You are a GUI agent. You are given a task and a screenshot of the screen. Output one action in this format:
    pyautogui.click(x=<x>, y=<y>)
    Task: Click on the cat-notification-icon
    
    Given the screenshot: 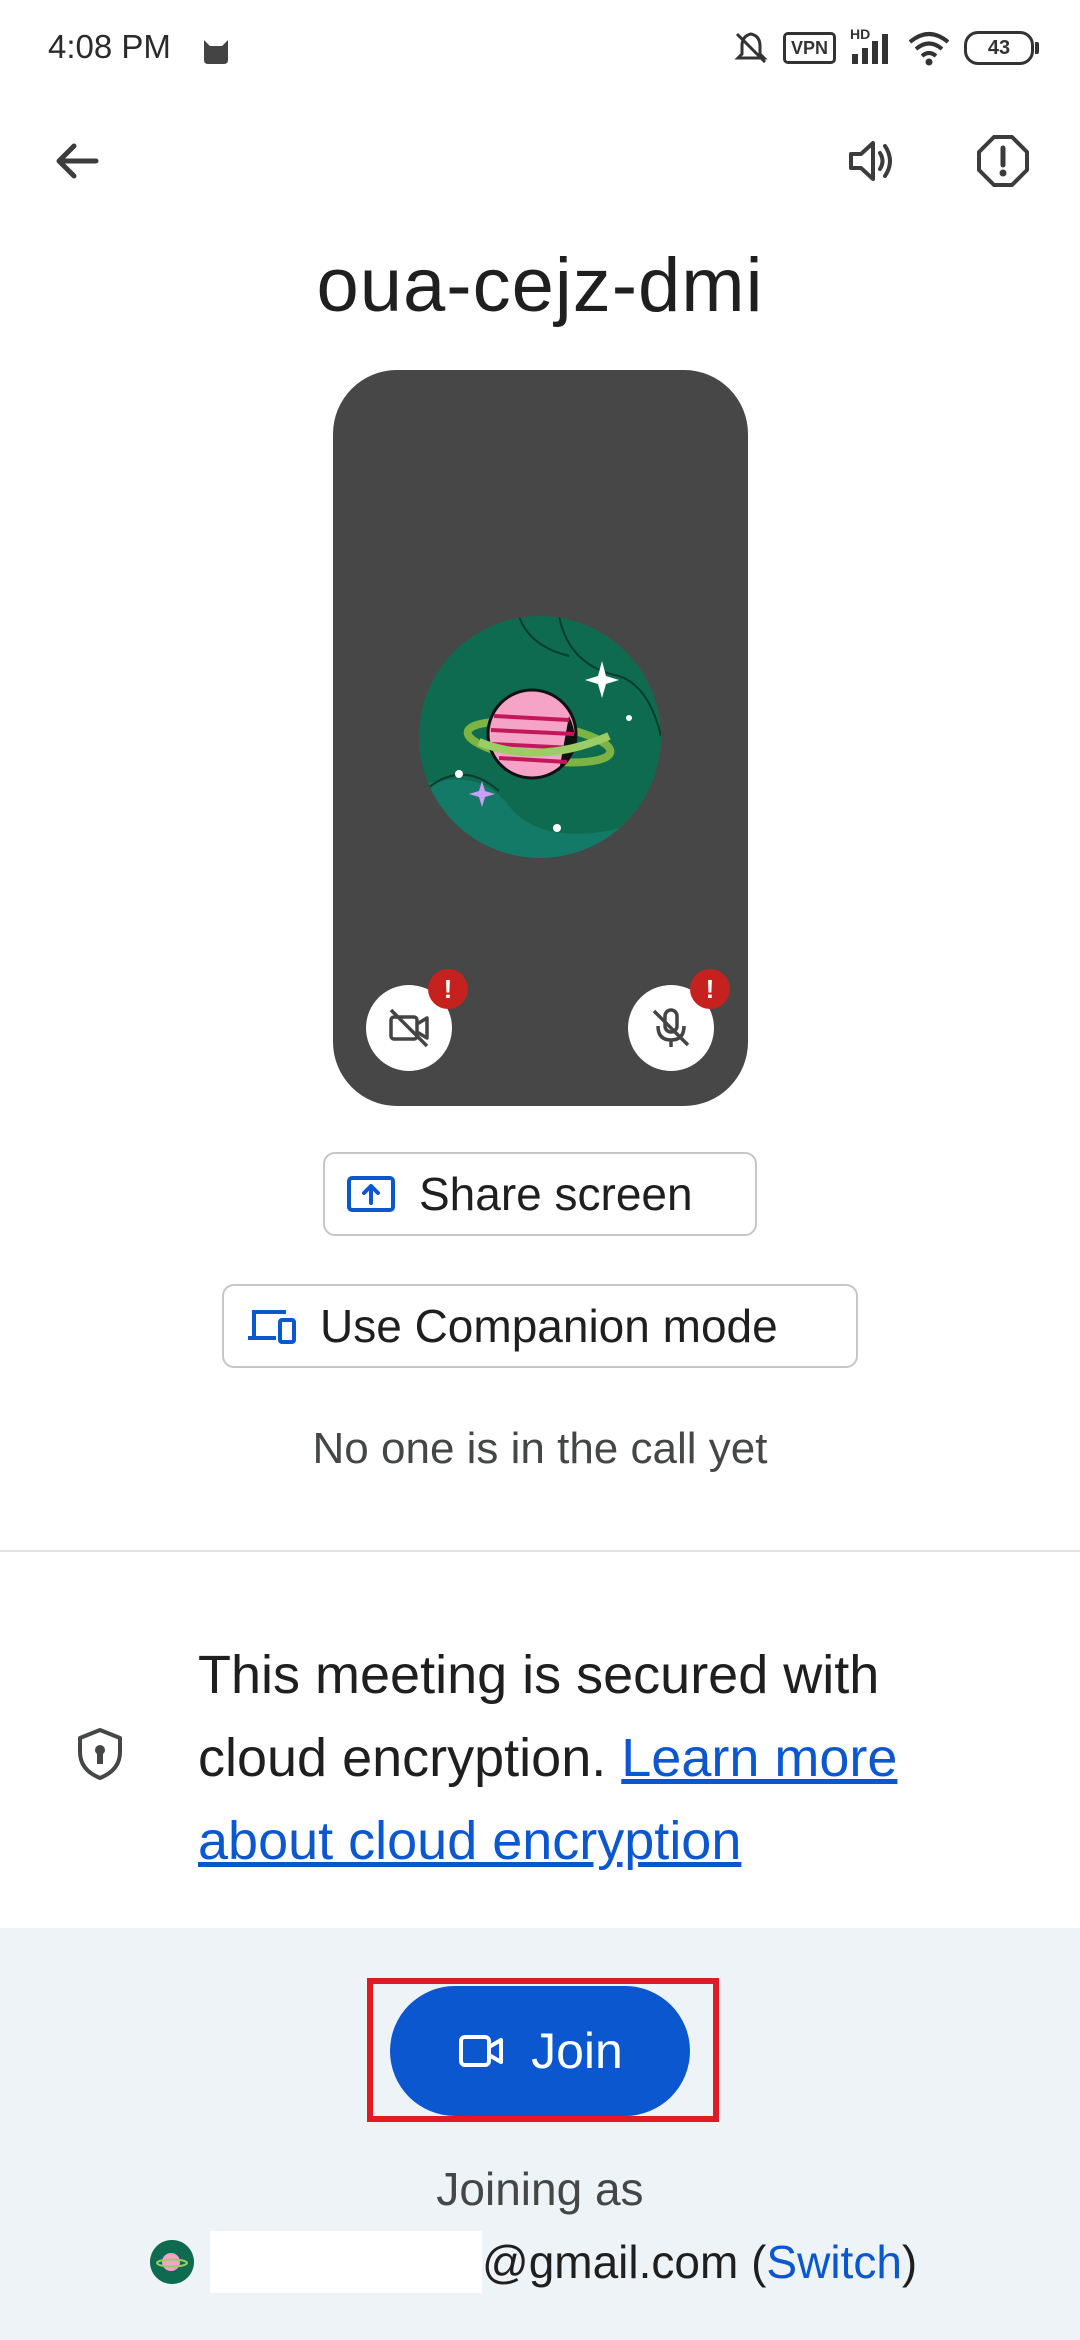 What is the action you would take?
    pyautogui.click(x=216, y=52)
    